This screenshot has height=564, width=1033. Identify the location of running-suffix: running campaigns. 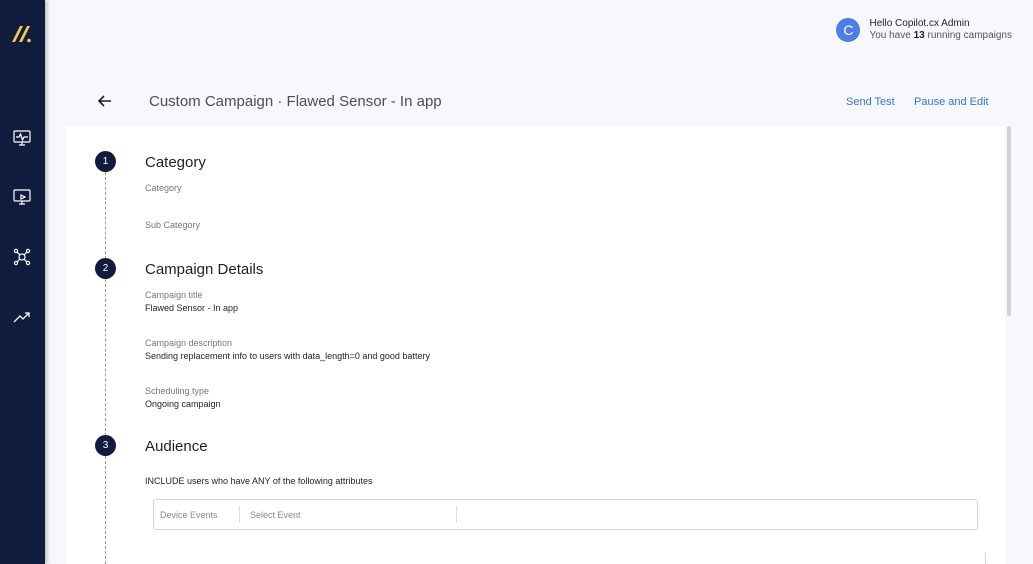
(968, 35).